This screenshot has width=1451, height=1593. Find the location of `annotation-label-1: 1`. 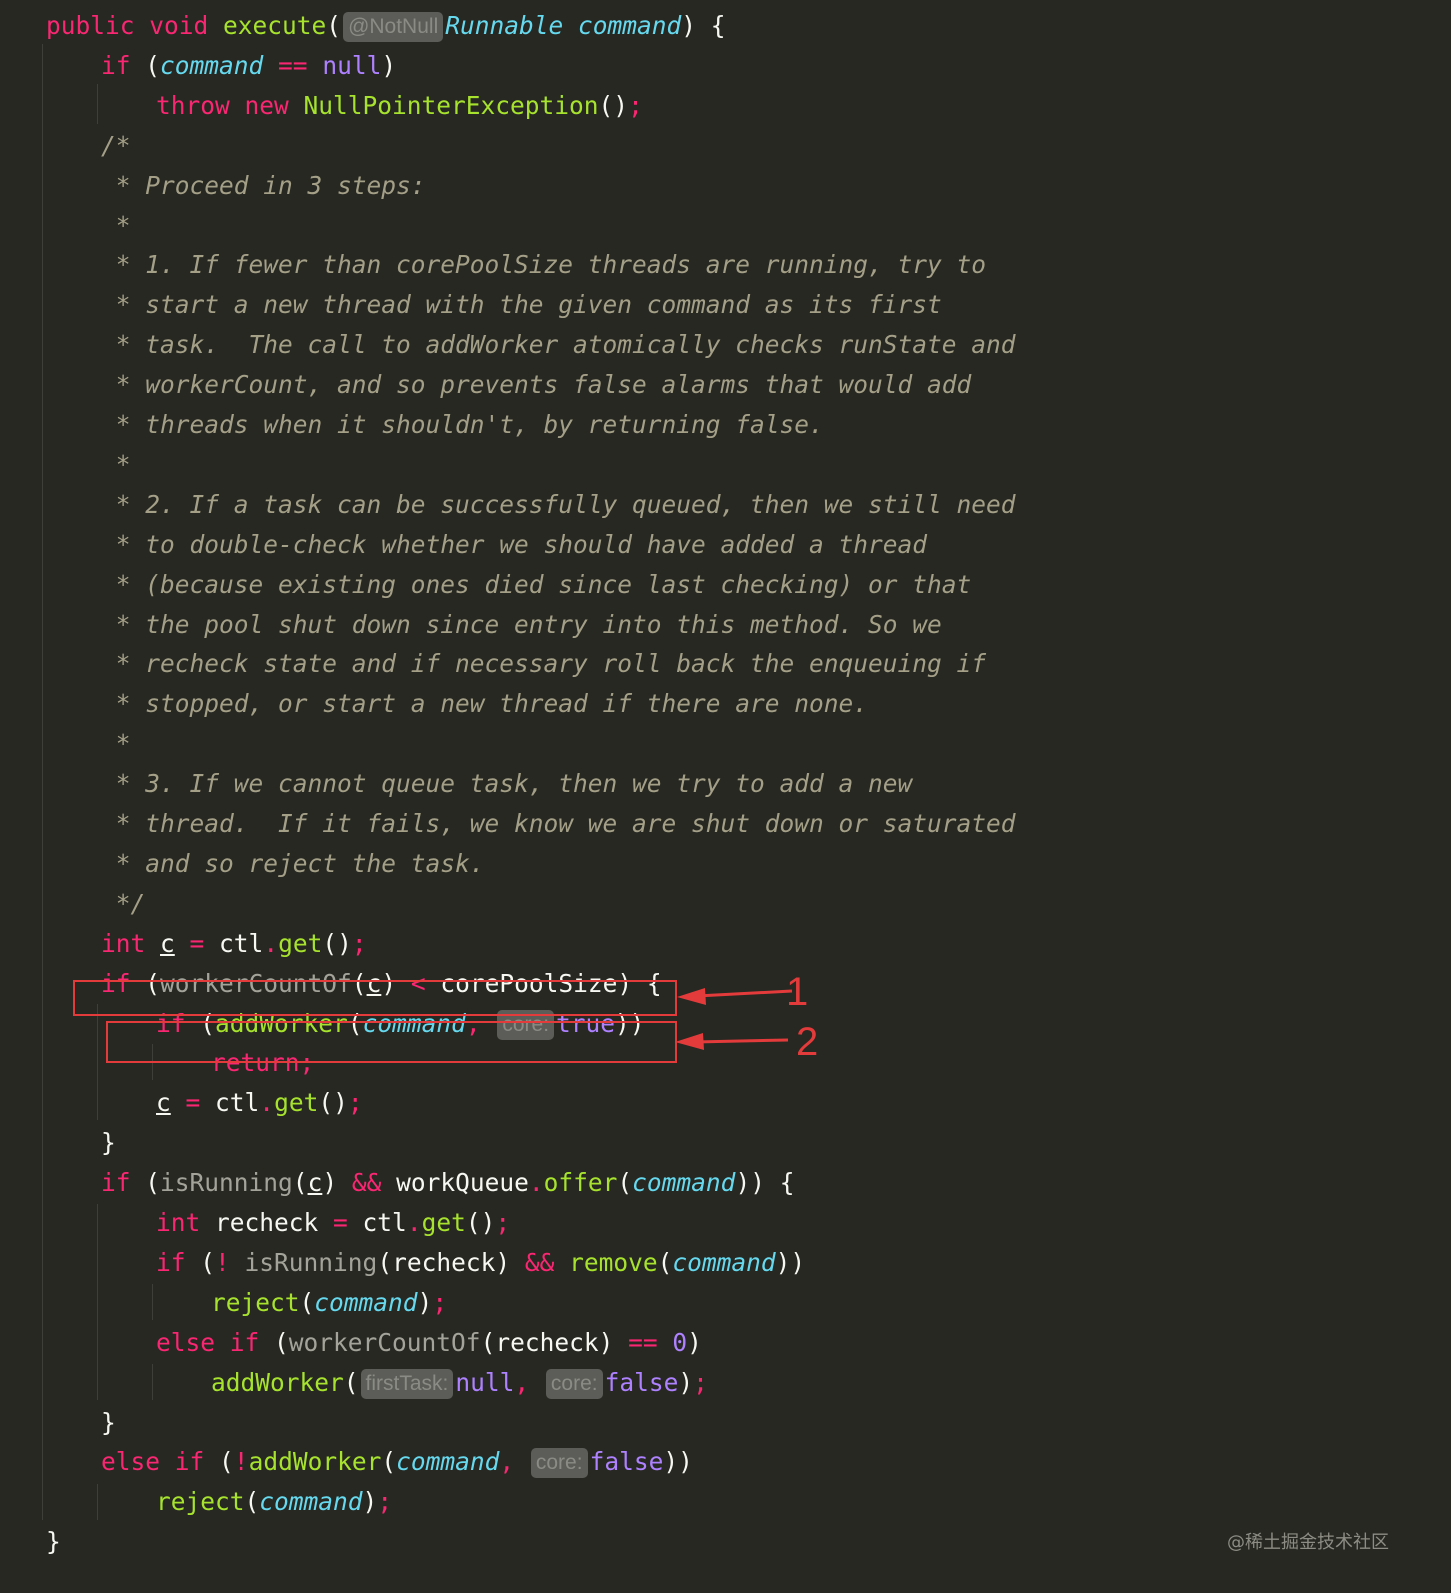

annotation-label-1: 1 is located at coordinates (797, 992).